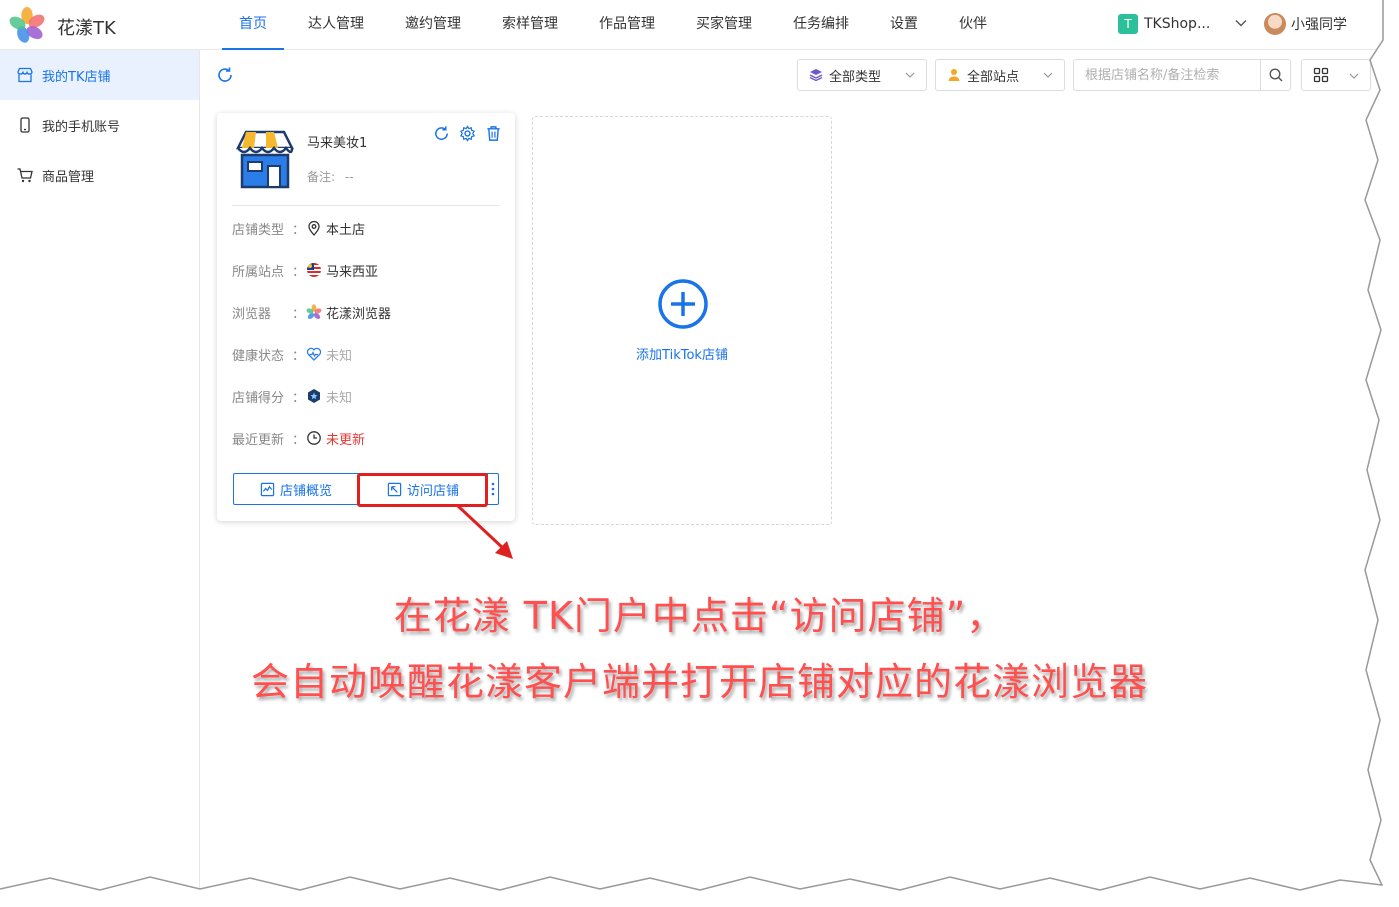 The image size is (1399, 907). What do you see at coordinates (25, 125) in the screenshot?
I see `phone-icon` at bounding box center [25, 125].